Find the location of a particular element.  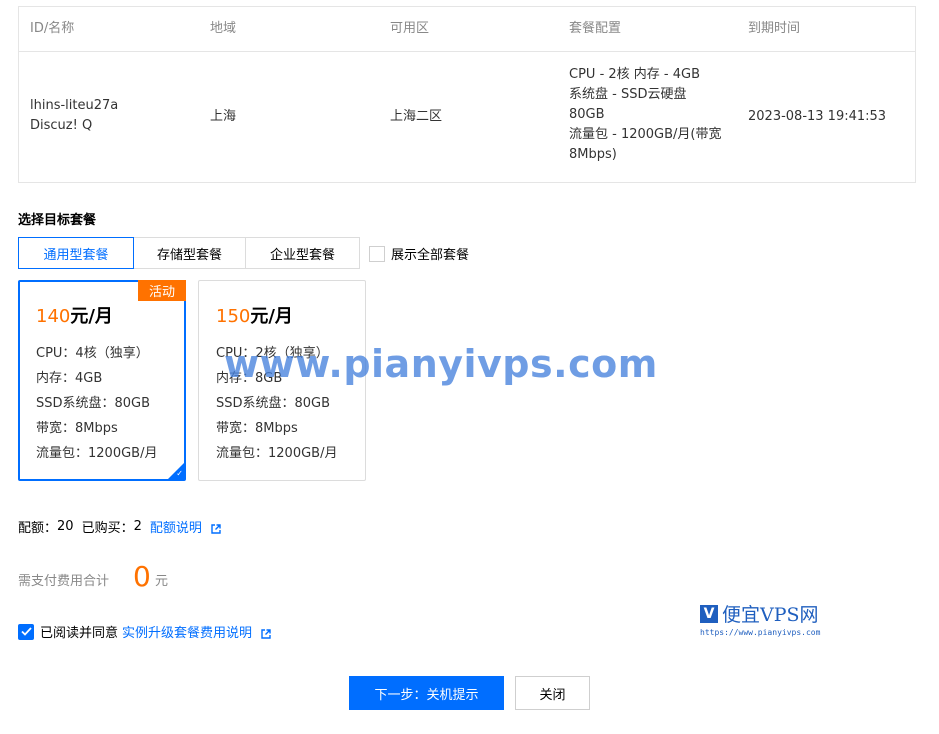

plan-type-tabs: 通用型套餐 存储型套餐 企业型套餐 is located at coordinates (189, 253).